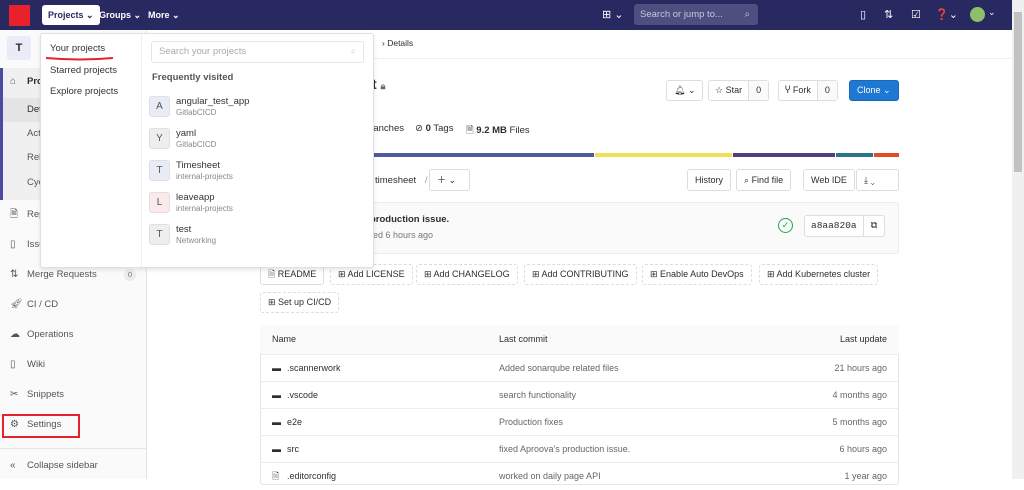  Describe the element at coordinates (823, 274) in the screenshot. I see `add-kubernetes-label: Add Kubernetes cluster` at that location.